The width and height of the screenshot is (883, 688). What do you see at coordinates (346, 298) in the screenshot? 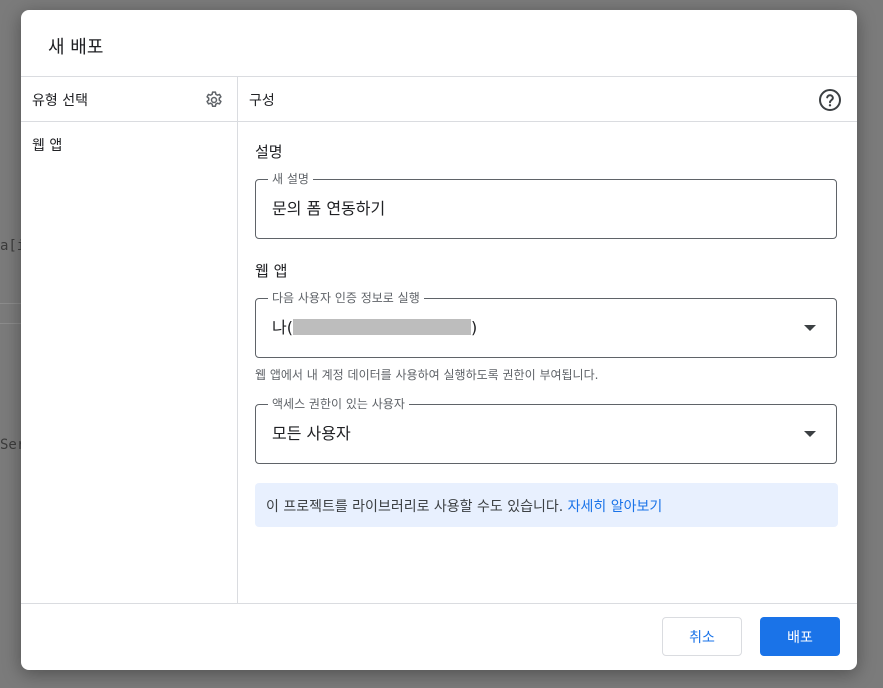
I see `execute-as-label: 다음 사용자 인증 정보로 실행` at bounding box center [346, 298].